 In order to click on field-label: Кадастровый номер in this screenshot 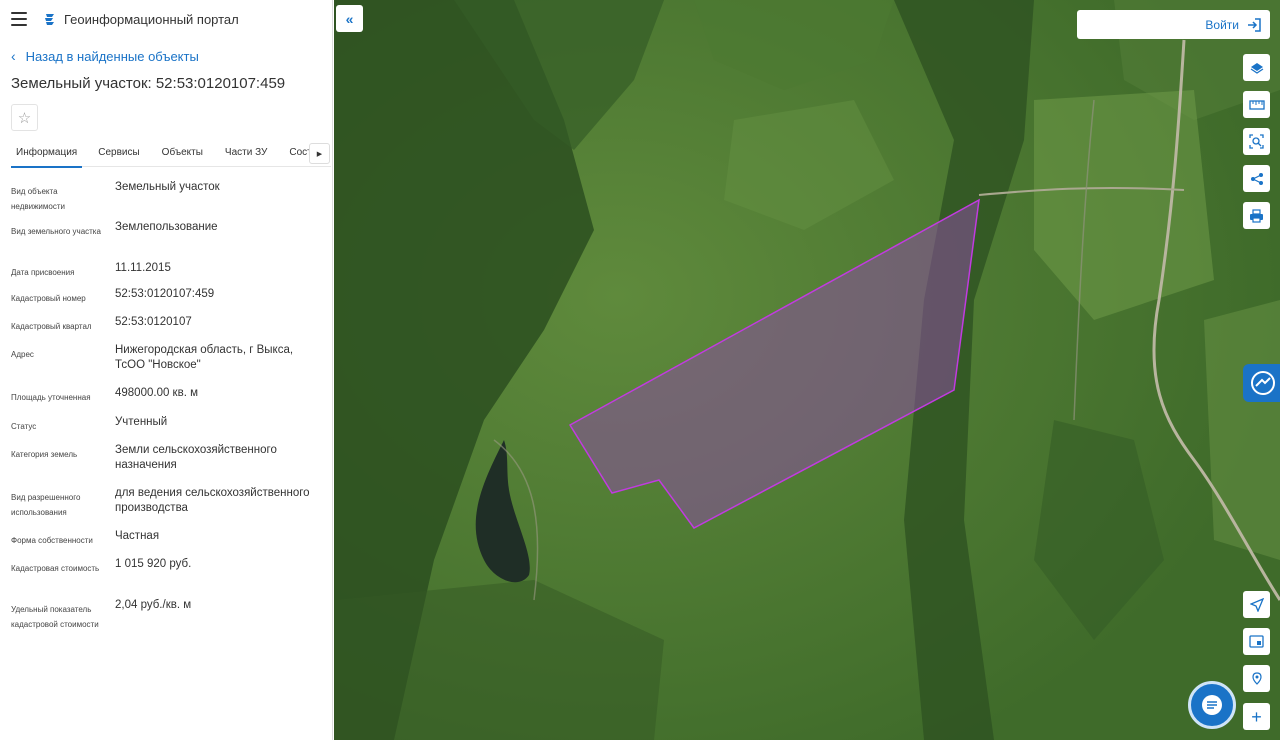, I will do `click(48, 298)`.